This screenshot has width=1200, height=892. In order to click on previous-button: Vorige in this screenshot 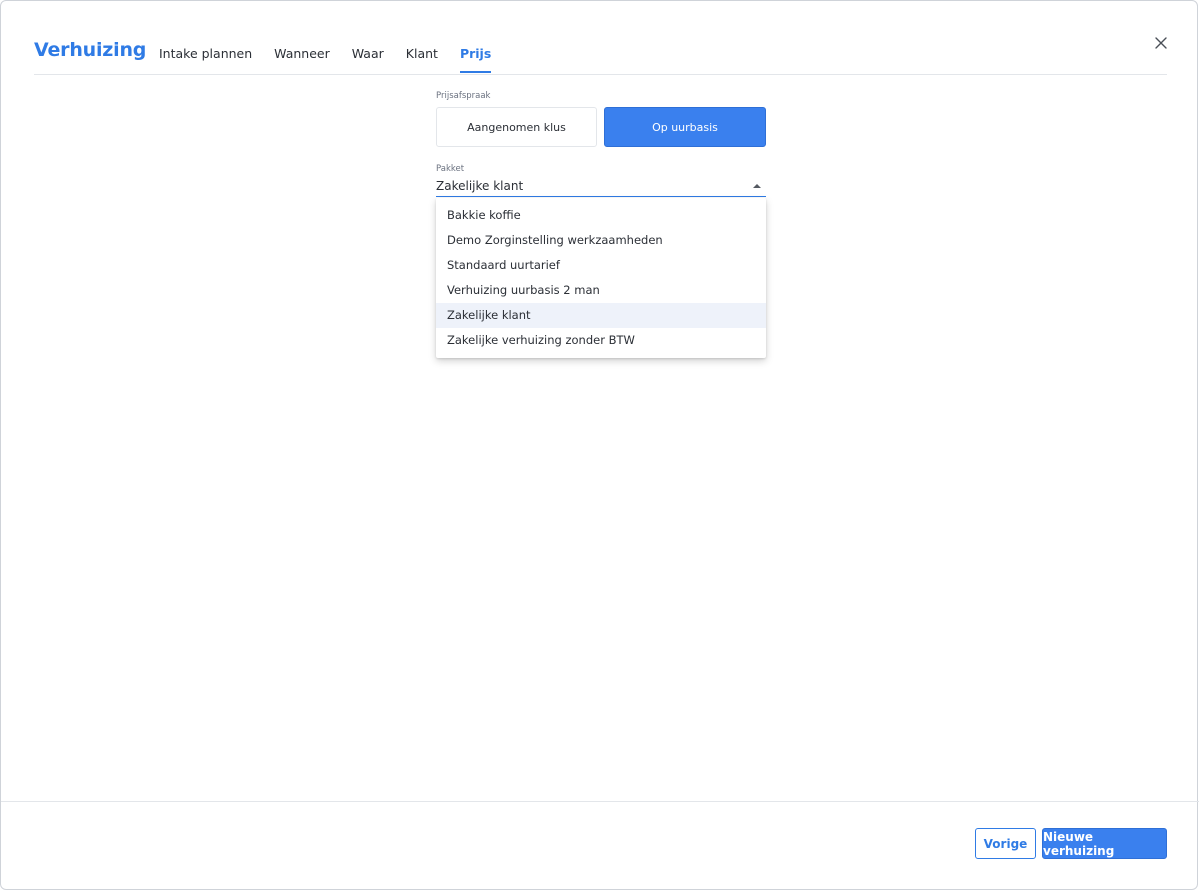, I will do `click(1005, 843)`.